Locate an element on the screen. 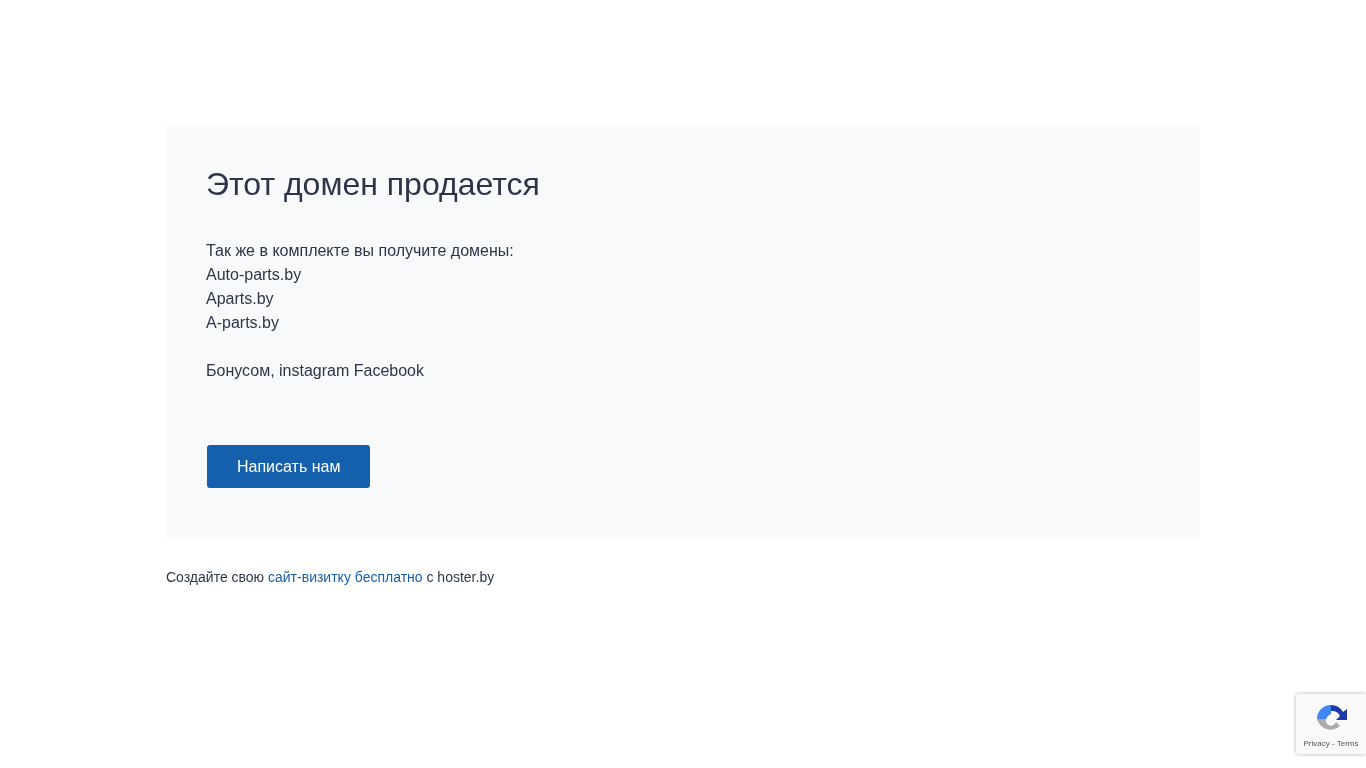  footer-text: Создайте свою сайт-визитку бесплатно с hoster.by is located at coordinates (331, 577).